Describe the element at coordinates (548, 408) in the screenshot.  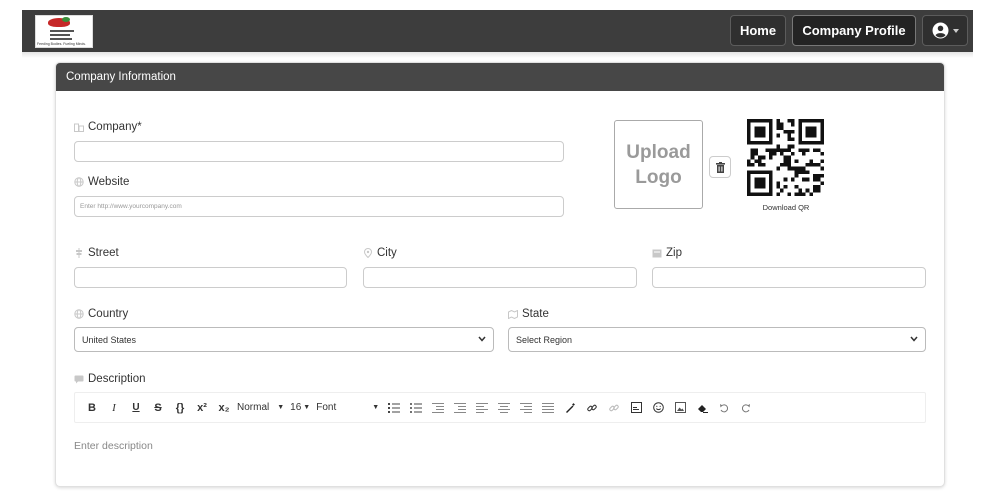
I see `align-justify-icon` at that location.